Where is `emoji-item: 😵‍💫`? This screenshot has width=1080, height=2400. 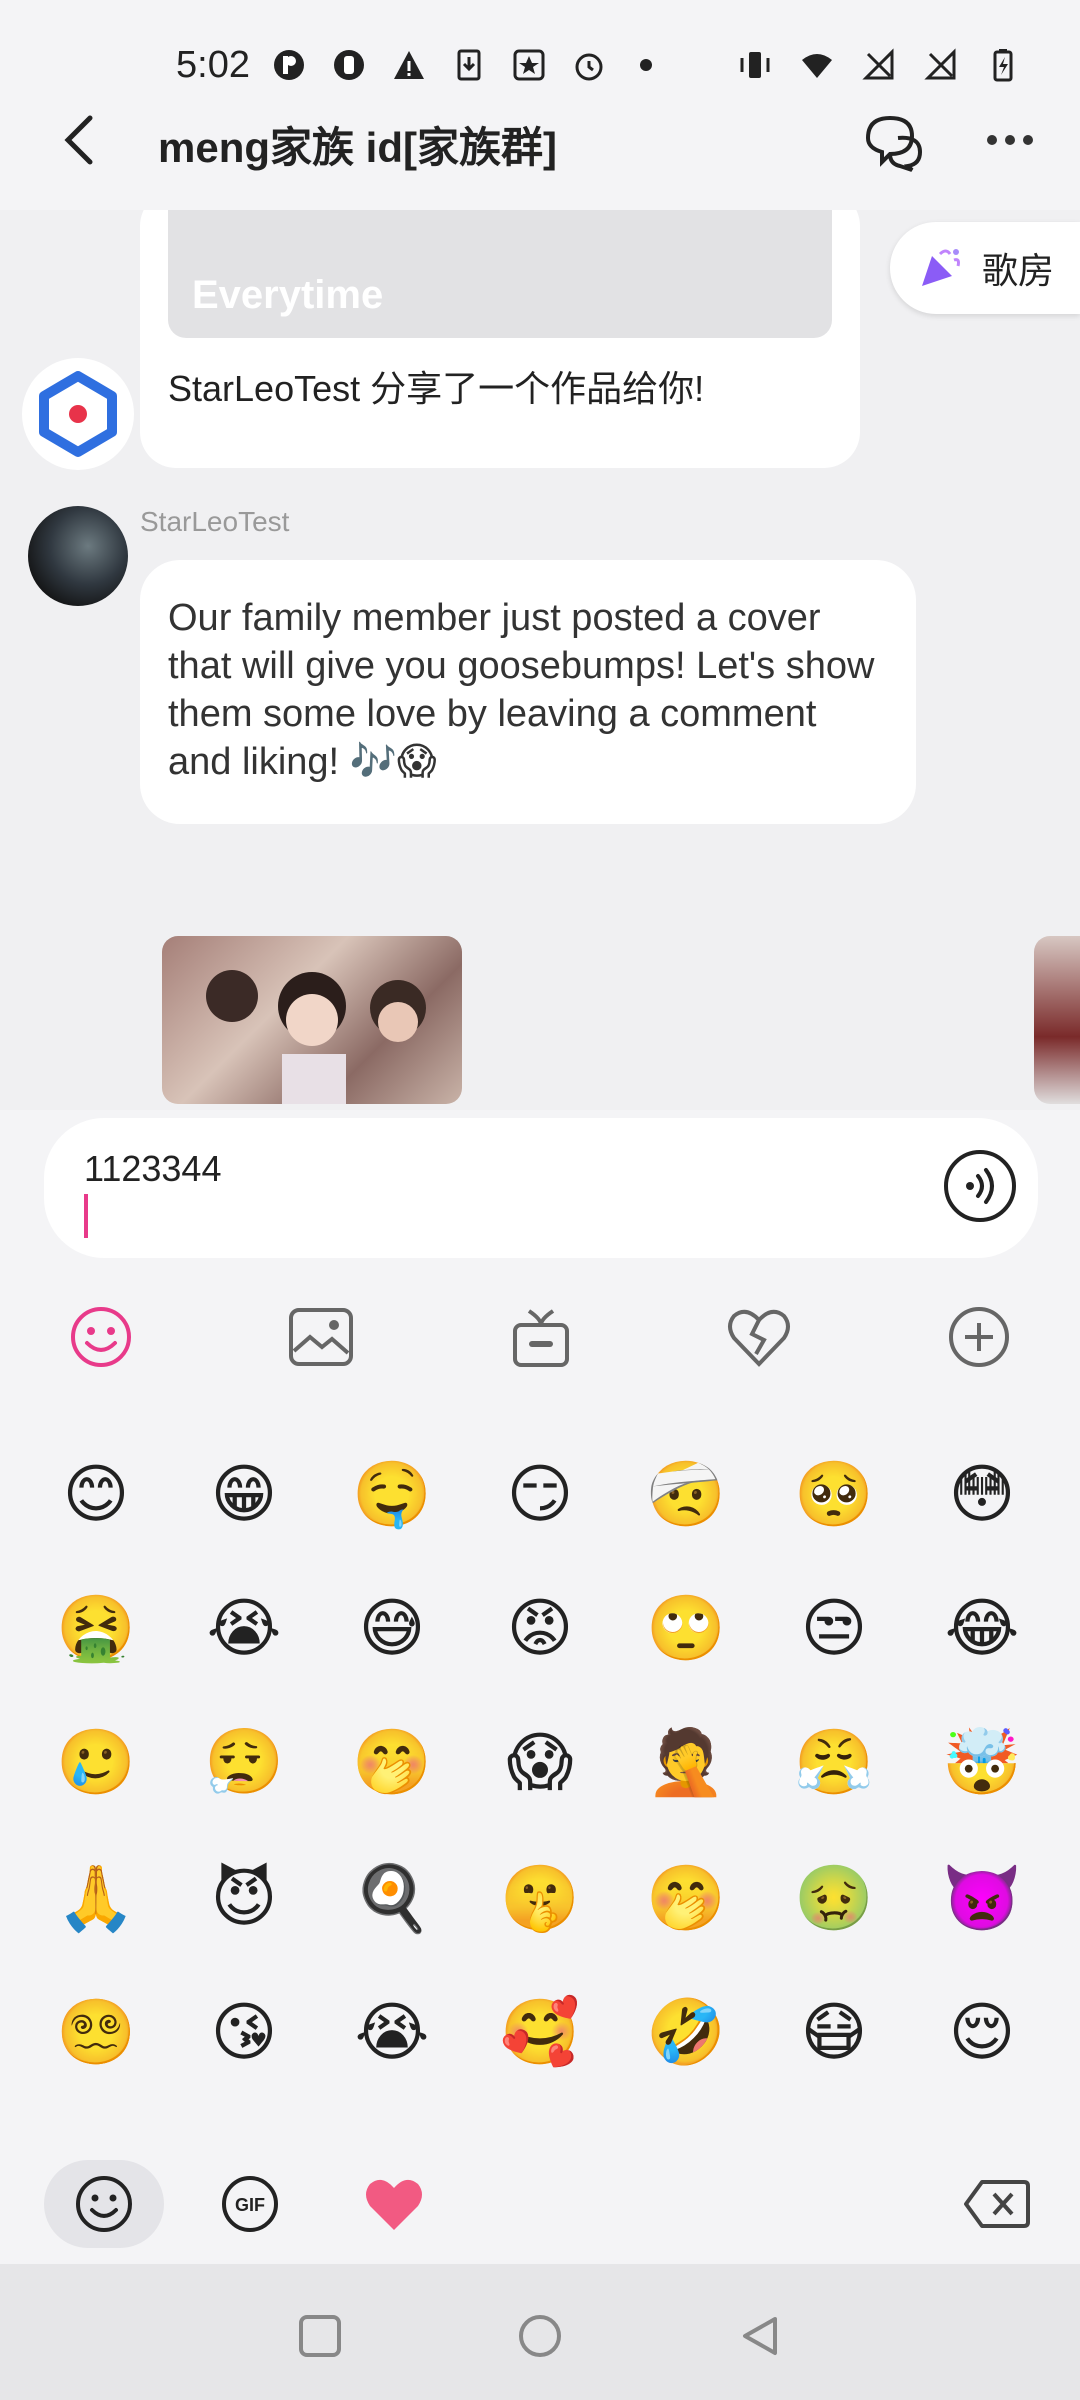
emoji-item: 😵‍💫 is located at coordinates (96, 2032).